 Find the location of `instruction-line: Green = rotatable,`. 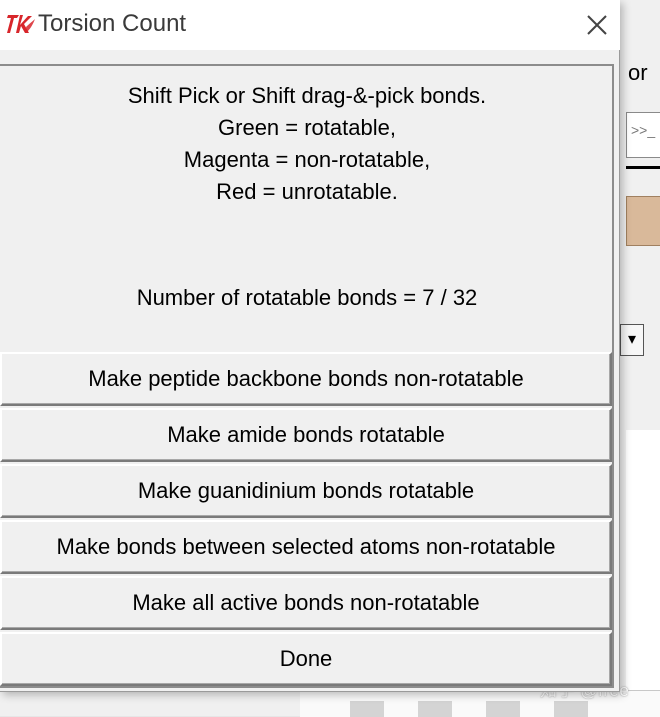

instruction-line: Green = rotatable, is located at coordinates (307, 127).